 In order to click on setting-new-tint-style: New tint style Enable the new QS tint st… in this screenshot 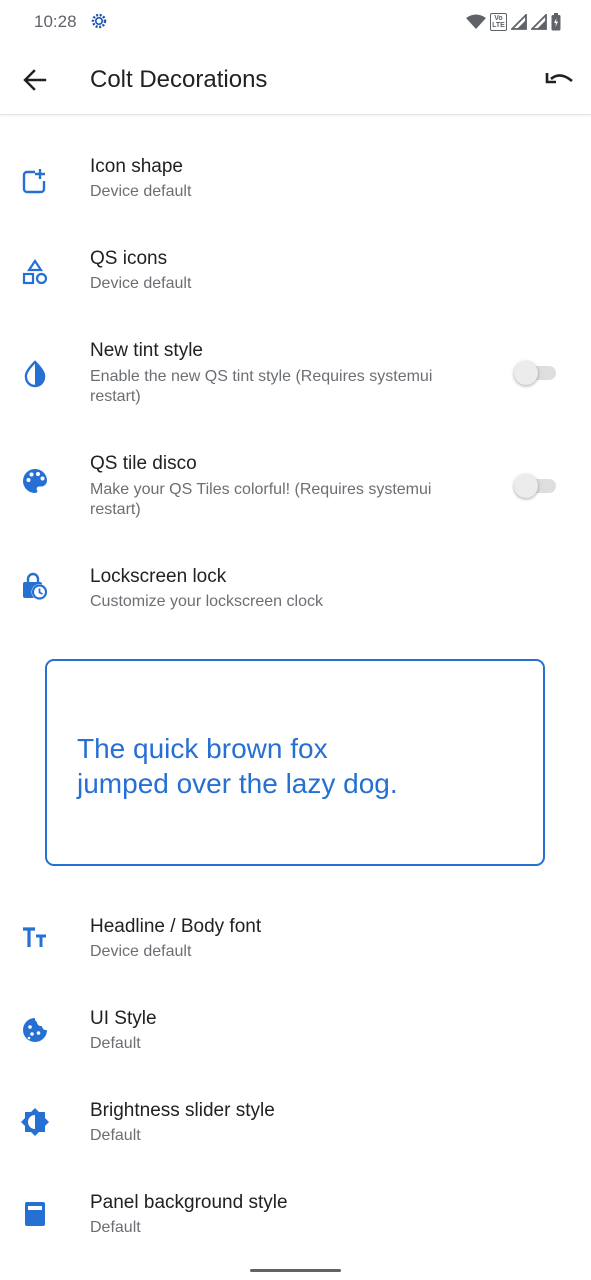, I will do `click(295, 384)`.